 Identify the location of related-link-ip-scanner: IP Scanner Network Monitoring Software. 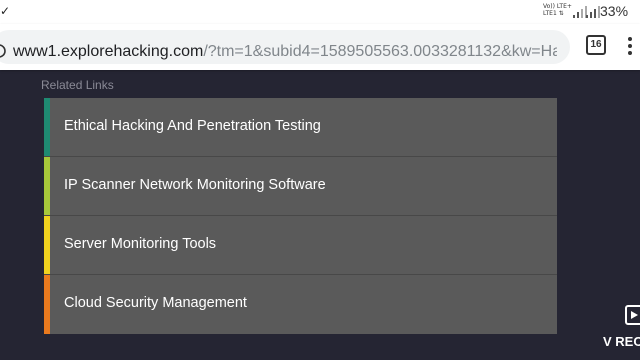
(300, 186).